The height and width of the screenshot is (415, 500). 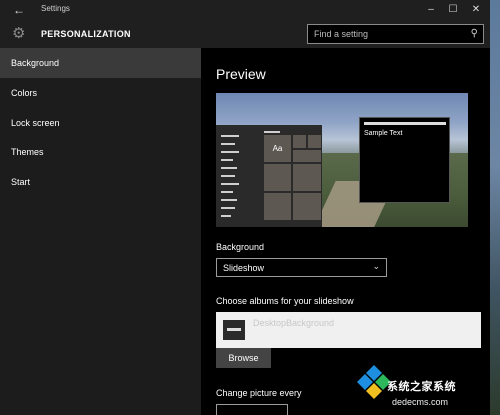 I want to click on search-icon: ⚲, so click(x=474, y=33).